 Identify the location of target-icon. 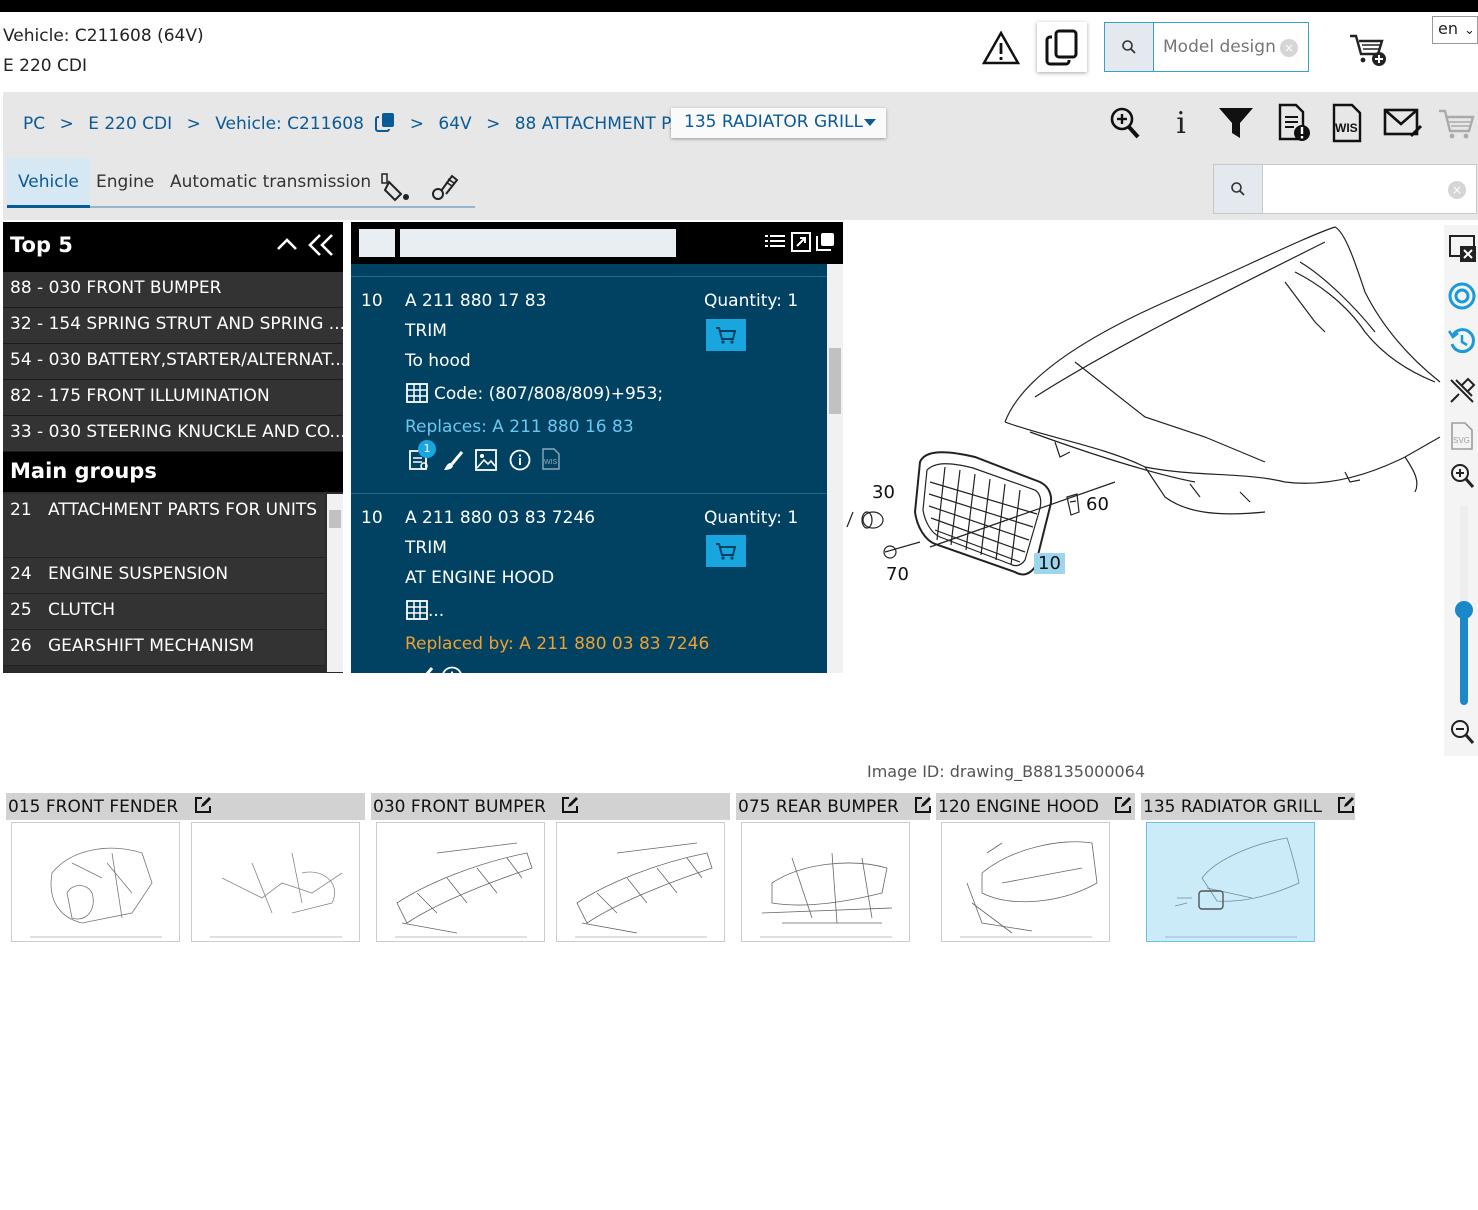
(1462, 296).